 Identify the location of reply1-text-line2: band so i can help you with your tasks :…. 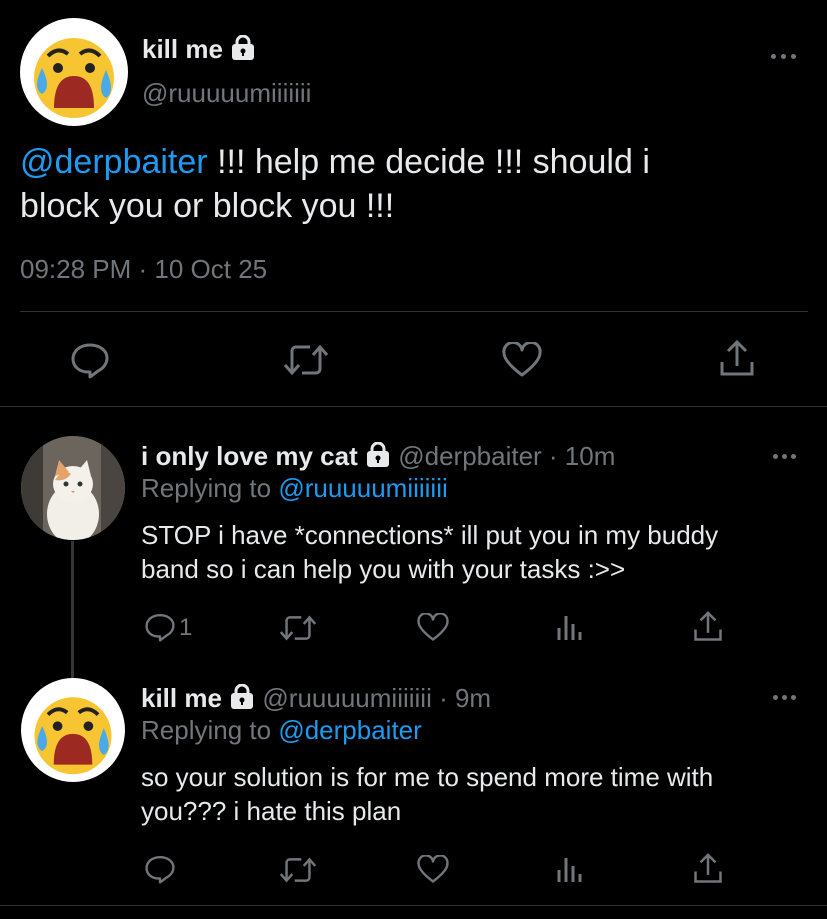
(383, 569).